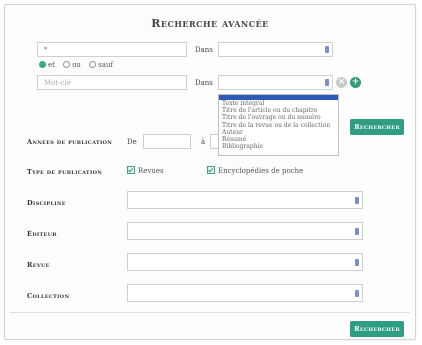 Image resolution: width=422 pixels, height=345 pixels. I want to click on dans-label-1: Dans, so click(204, 50).